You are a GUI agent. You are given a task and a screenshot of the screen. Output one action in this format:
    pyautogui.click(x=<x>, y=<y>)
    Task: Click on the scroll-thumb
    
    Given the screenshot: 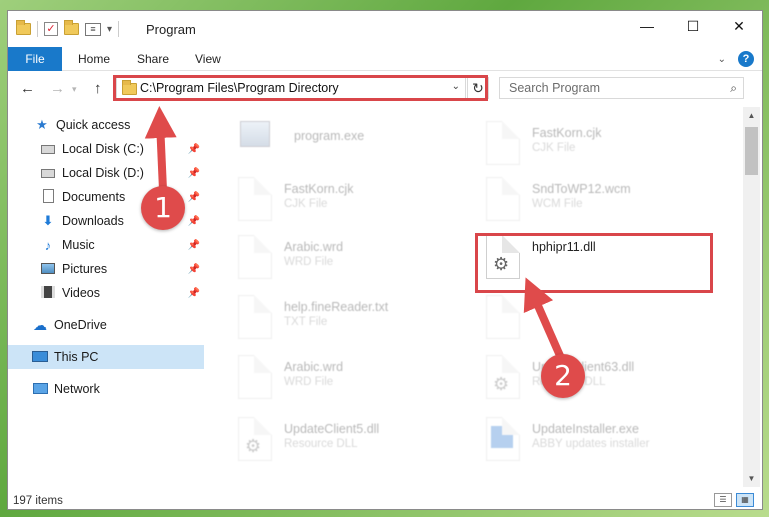 What is the action you would take?
    pyautogui.click(x=751, y=151)
    